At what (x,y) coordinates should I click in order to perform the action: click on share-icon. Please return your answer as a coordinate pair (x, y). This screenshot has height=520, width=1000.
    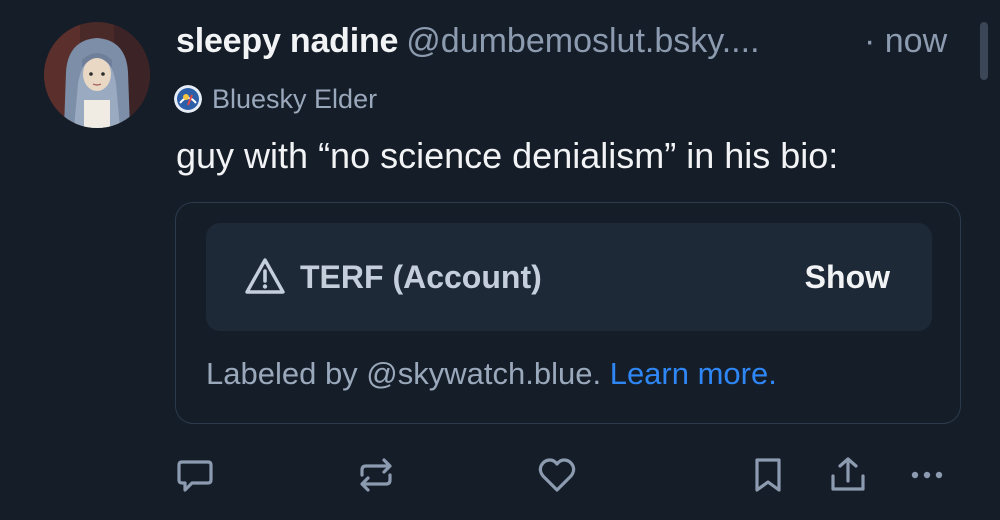
    Looking at the image, I should click on (848, 475).